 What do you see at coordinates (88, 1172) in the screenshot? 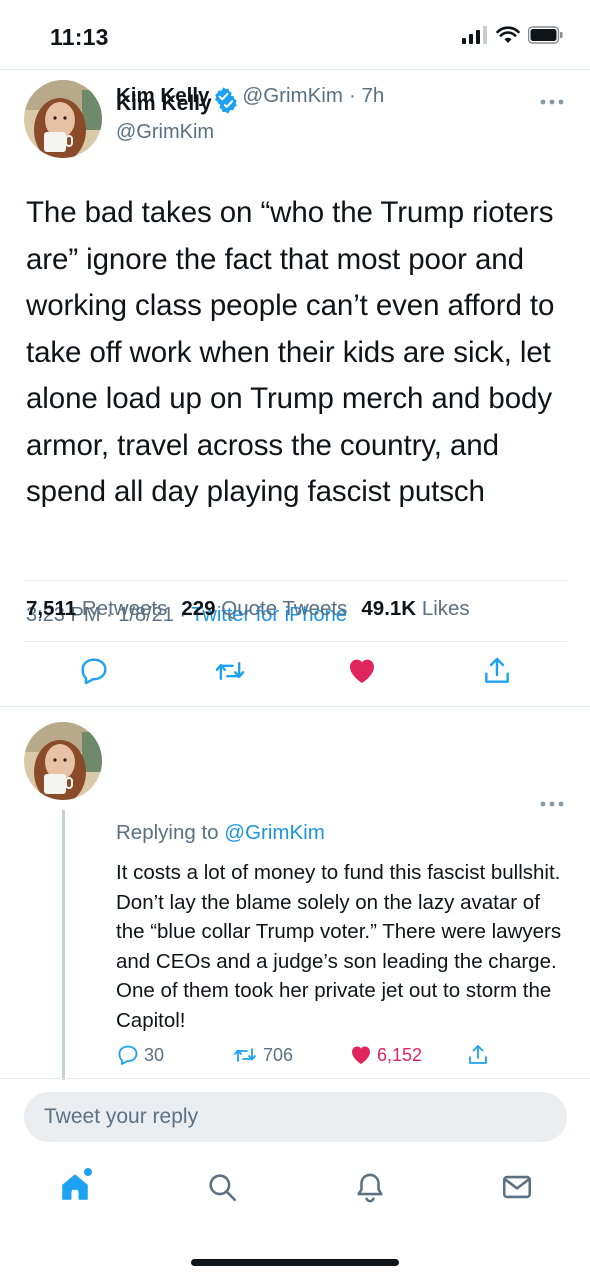
I see `home-notification-dot` at bounding box center [88, 1172].